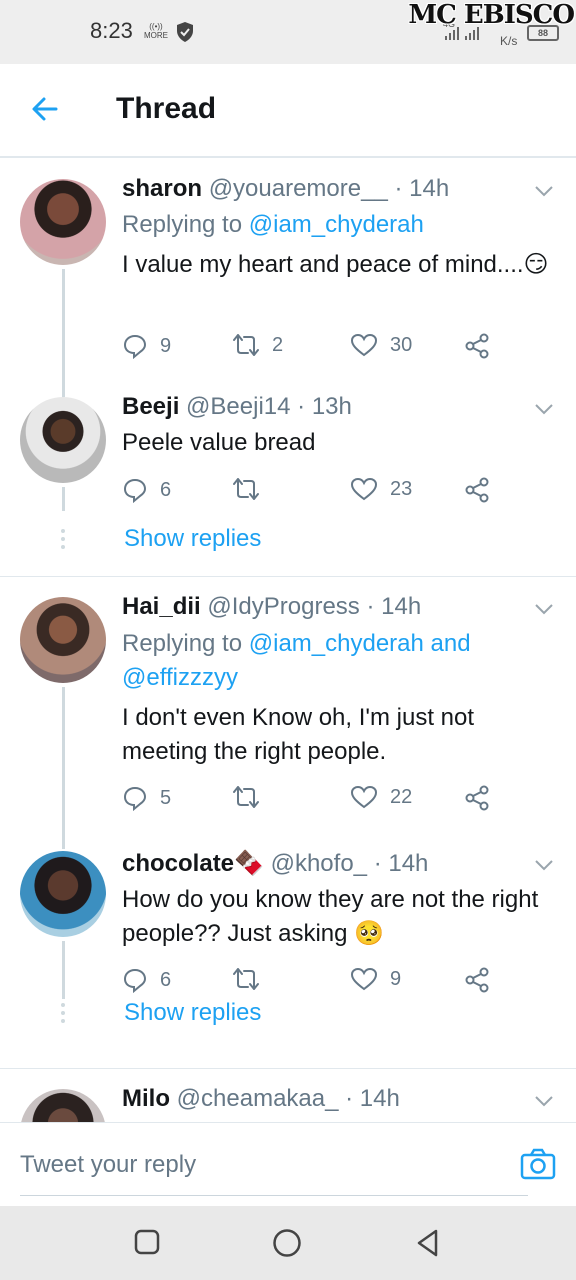  I want to click on tweet-actions: 9 2 30, so click(312, 348).